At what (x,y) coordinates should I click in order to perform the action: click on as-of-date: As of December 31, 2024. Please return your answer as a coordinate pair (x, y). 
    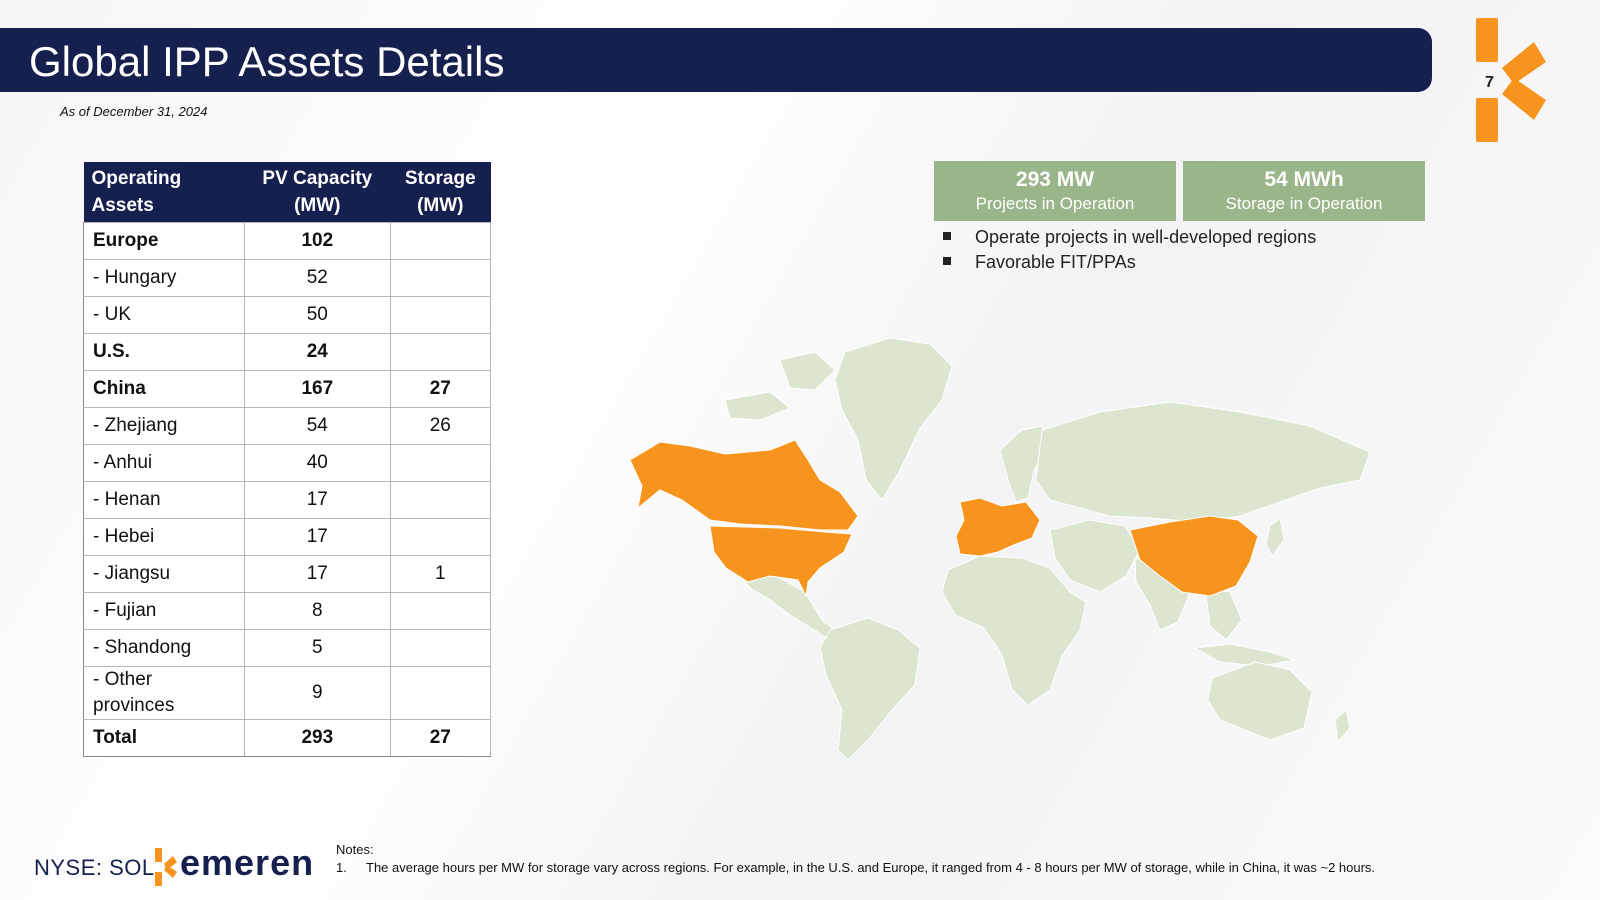
    Looking at the image, I should click on (134, 111).